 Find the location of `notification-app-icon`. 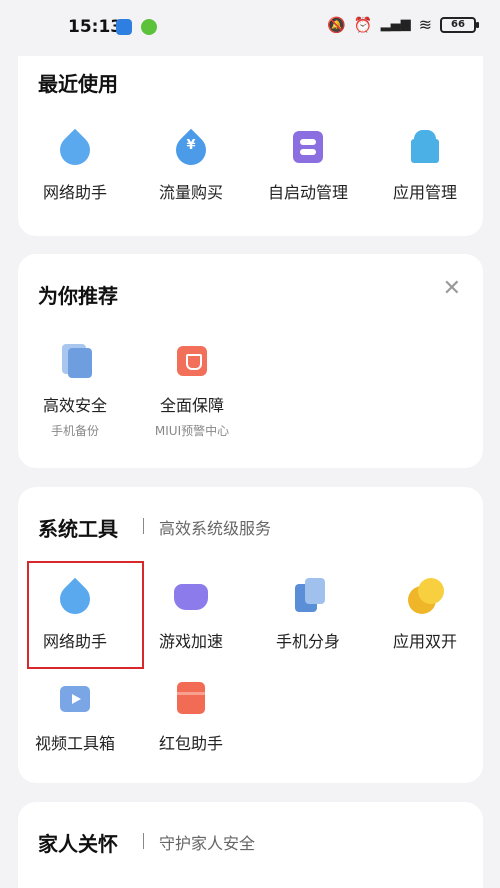

notification-app-icon is located at coordinates (124, 27).